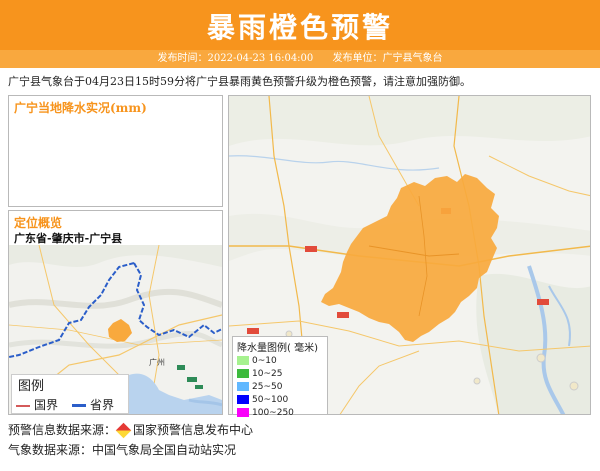  Describe the element at coordinates (123, 430) in the screenshot. I see `warning-center-logo-icon` at that location.